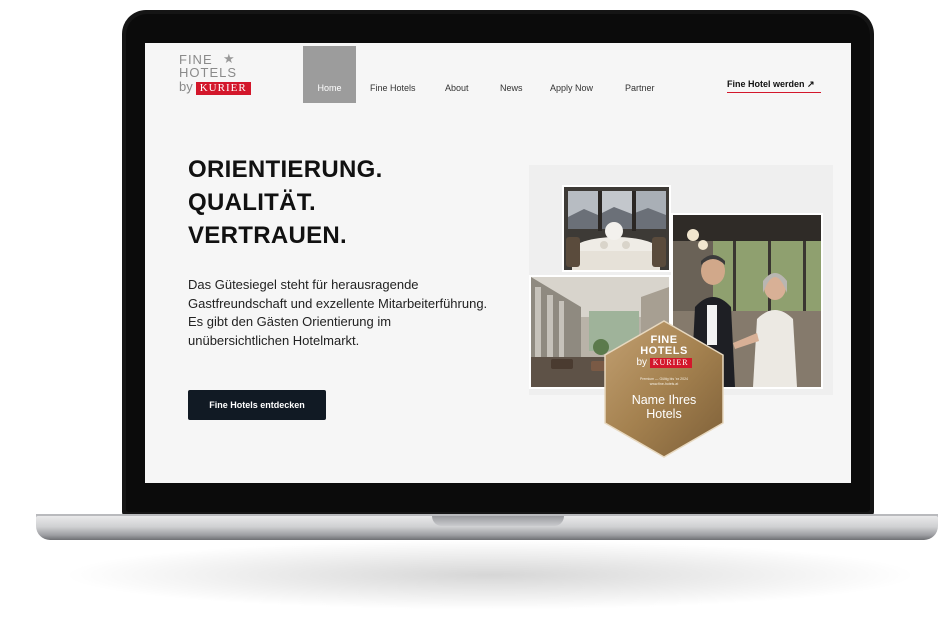  Describe the element at coordinates (498, 521) in the screenshot. I see `laptop-notch` at that location.